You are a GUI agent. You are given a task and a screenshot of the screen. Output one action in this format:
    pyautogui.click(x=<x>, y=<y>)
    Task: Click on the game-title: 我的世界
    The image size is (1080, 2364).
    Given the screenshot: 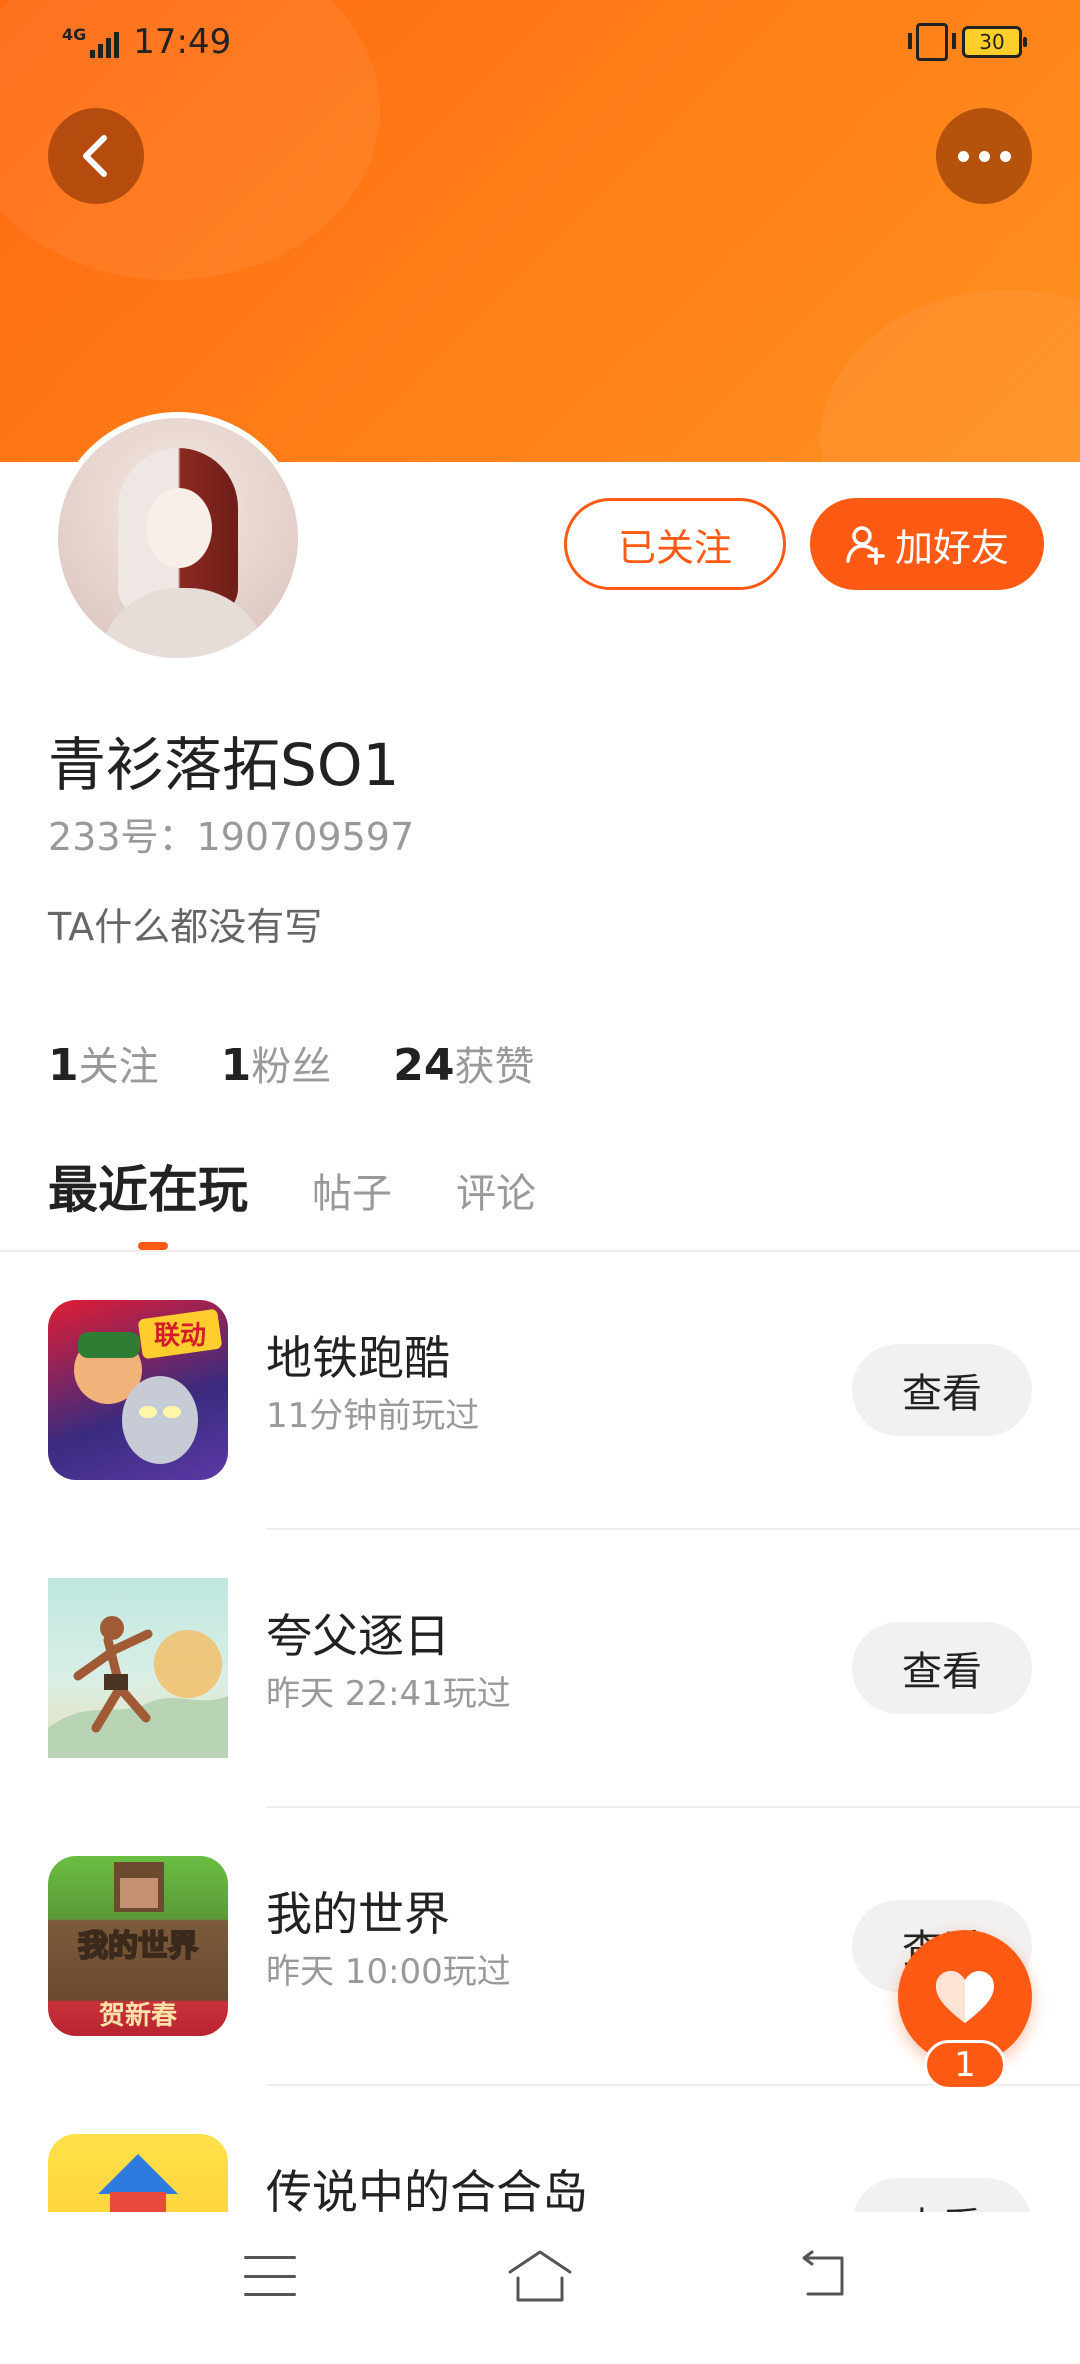 What is the action you would take?
    pyautogui.click(x=358, y=1914)
    